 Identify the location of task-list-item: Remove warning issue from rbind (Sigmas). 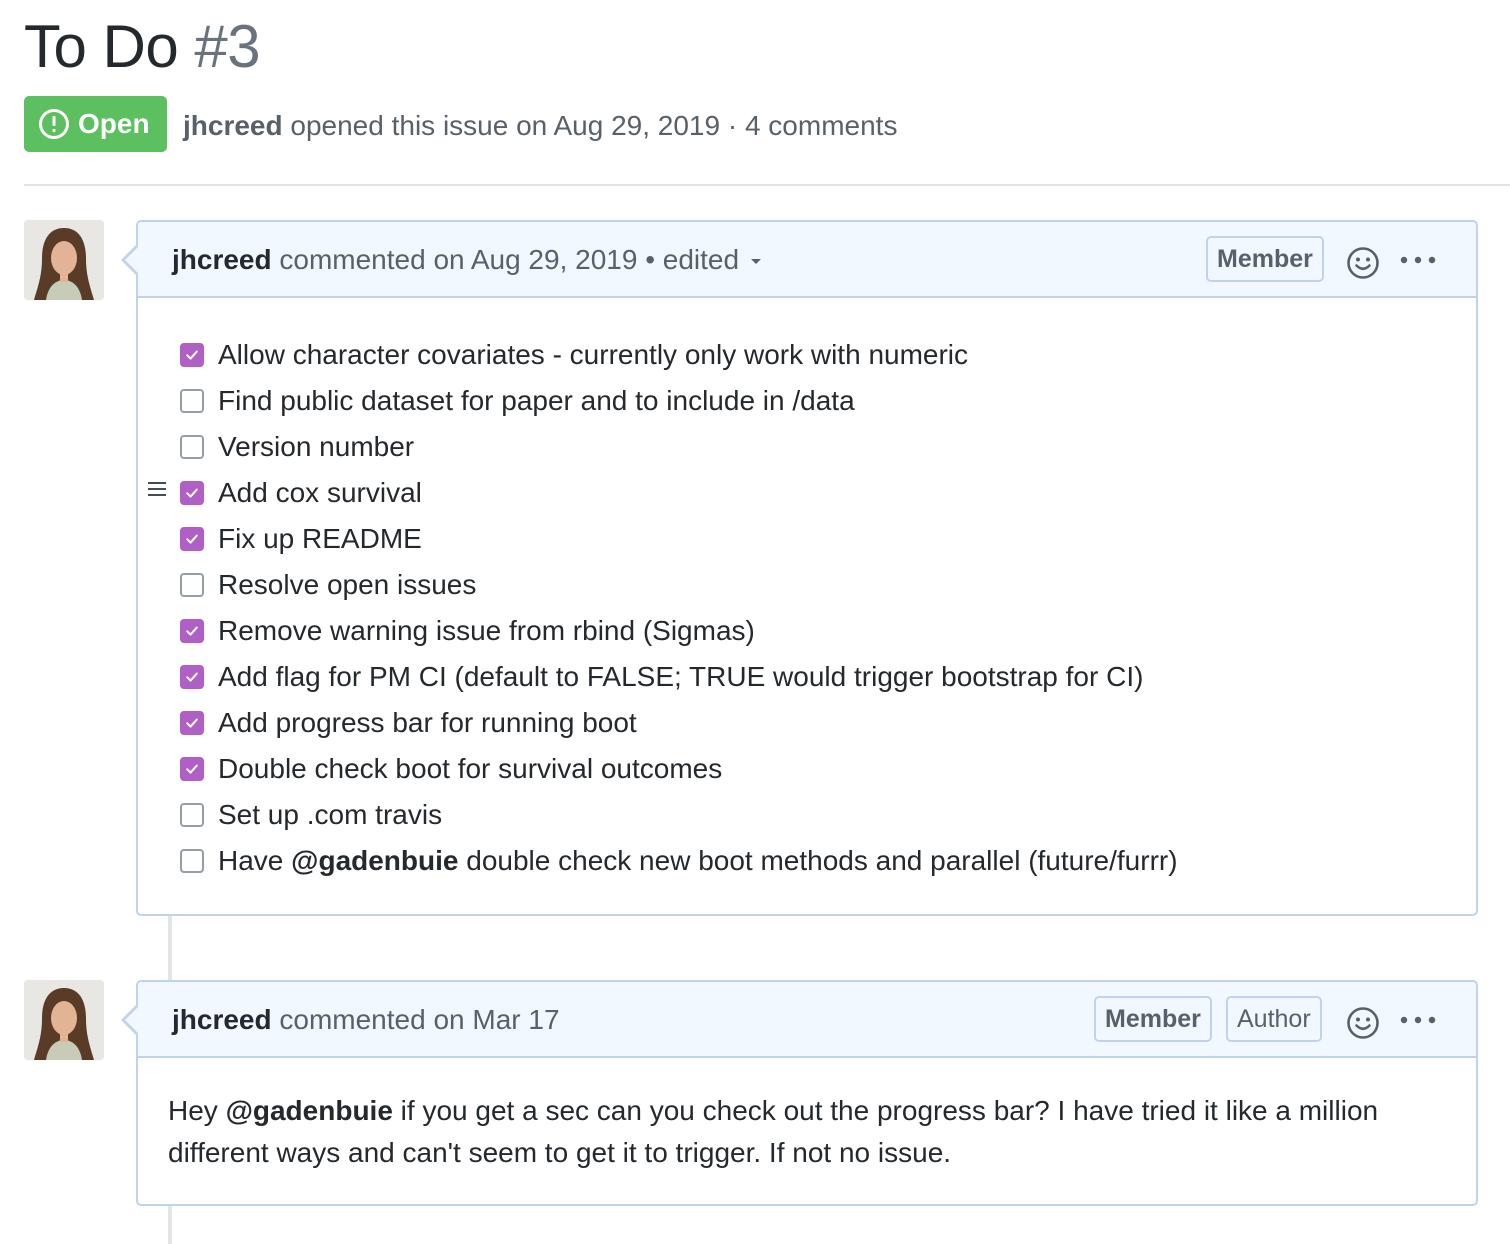
(679, 631).